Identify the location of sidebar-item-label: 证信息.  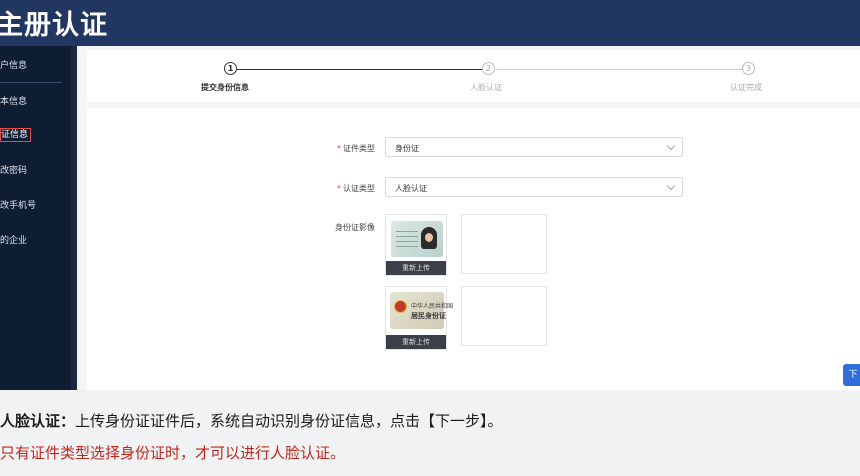
(16, 135).